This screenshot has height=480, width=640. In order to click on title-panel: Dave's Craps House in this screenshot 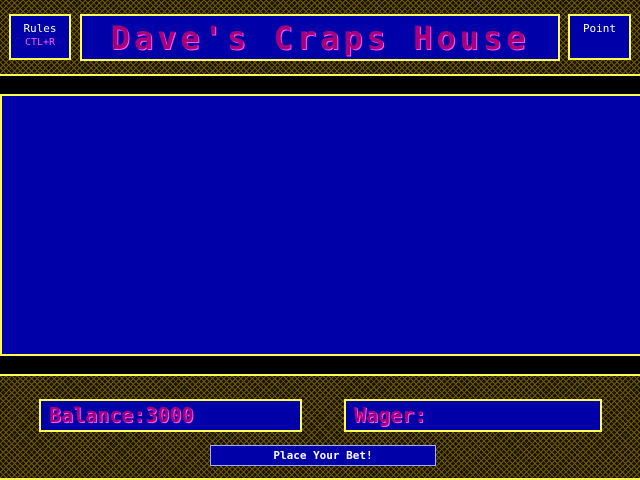, I will do `click(320, 37)`.